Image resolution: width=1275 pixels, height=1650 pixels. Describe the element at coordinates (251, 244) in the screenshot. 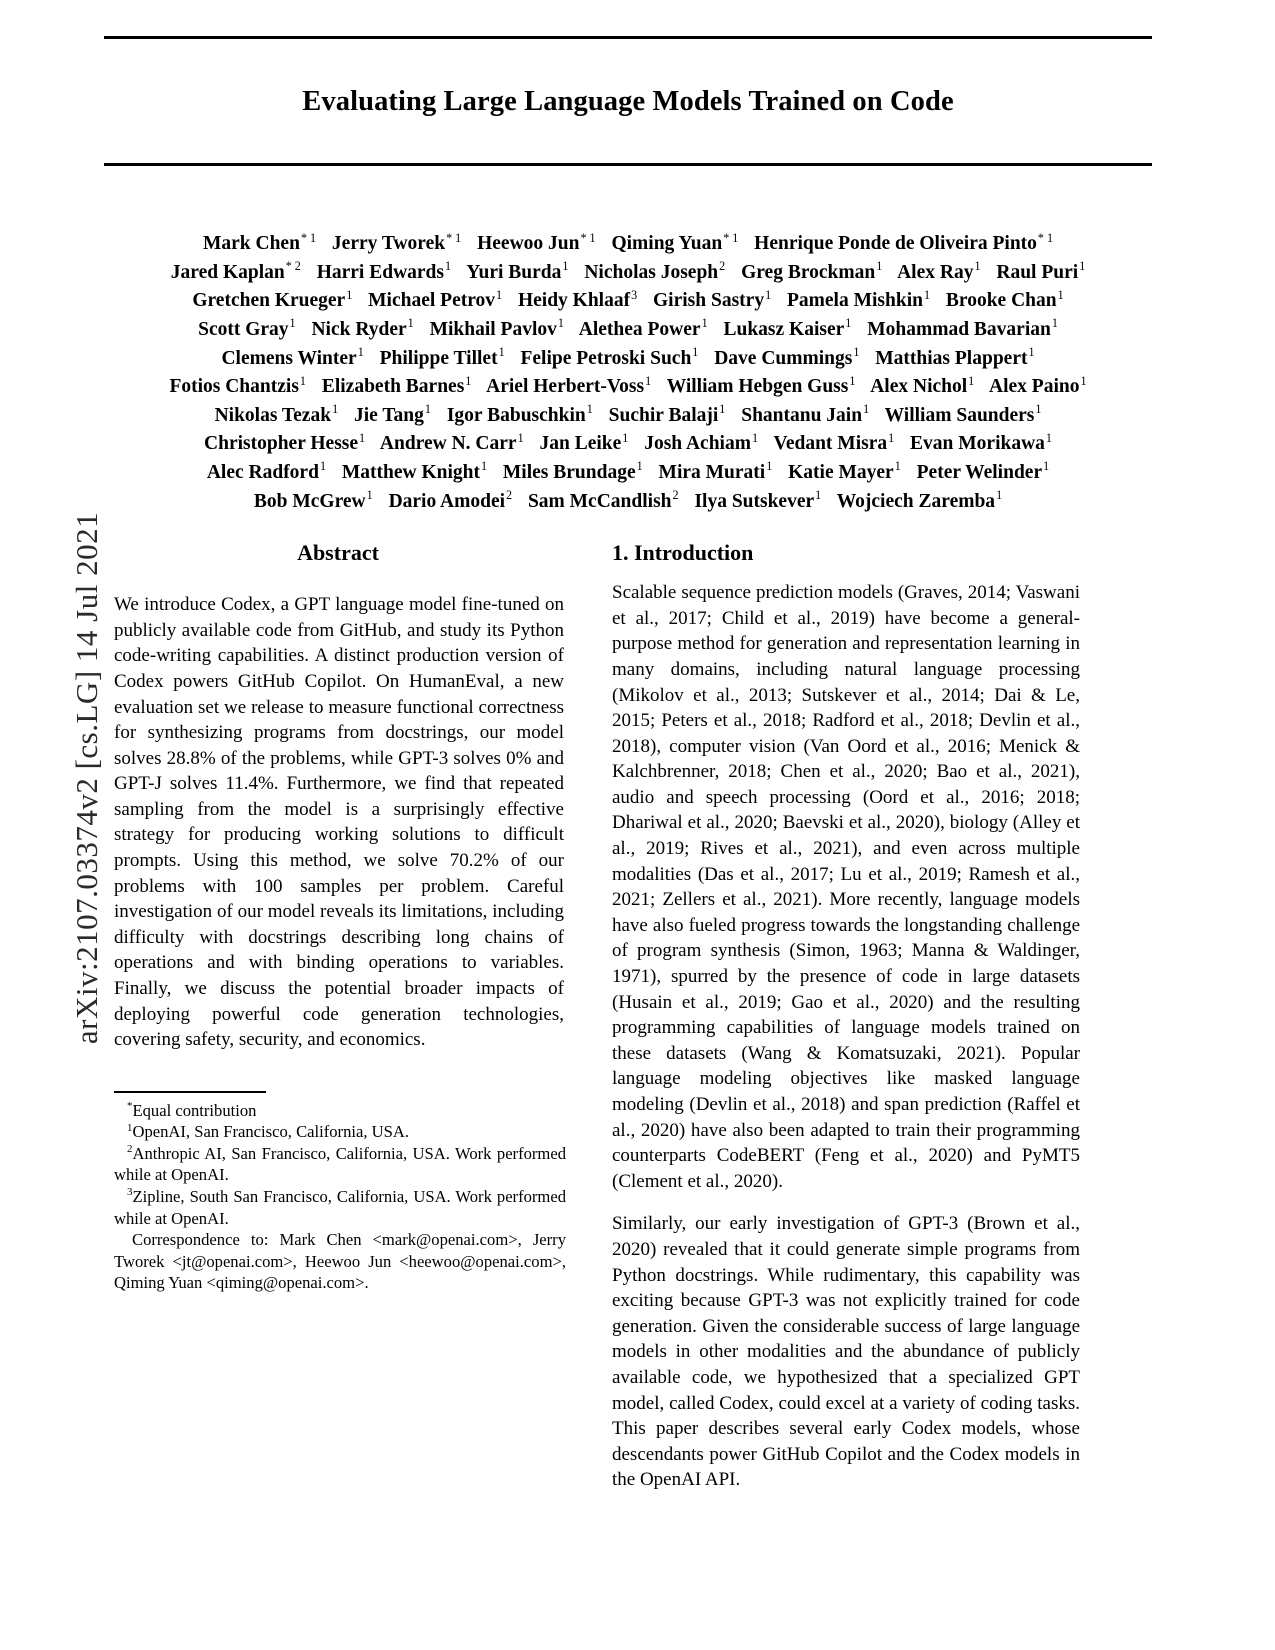

I see `author-name: Mark Chen` at that location.